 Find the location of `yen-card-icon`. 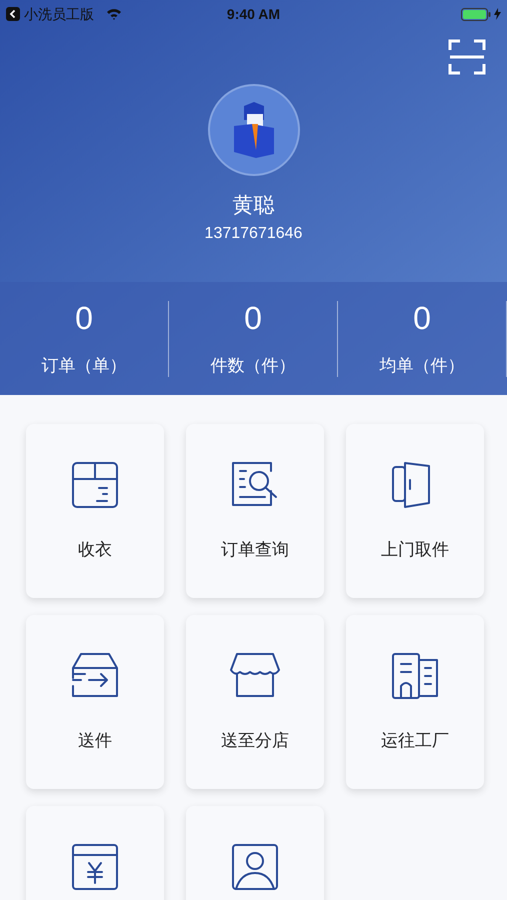

yen-card-icon is located at coordinates (95, 867).